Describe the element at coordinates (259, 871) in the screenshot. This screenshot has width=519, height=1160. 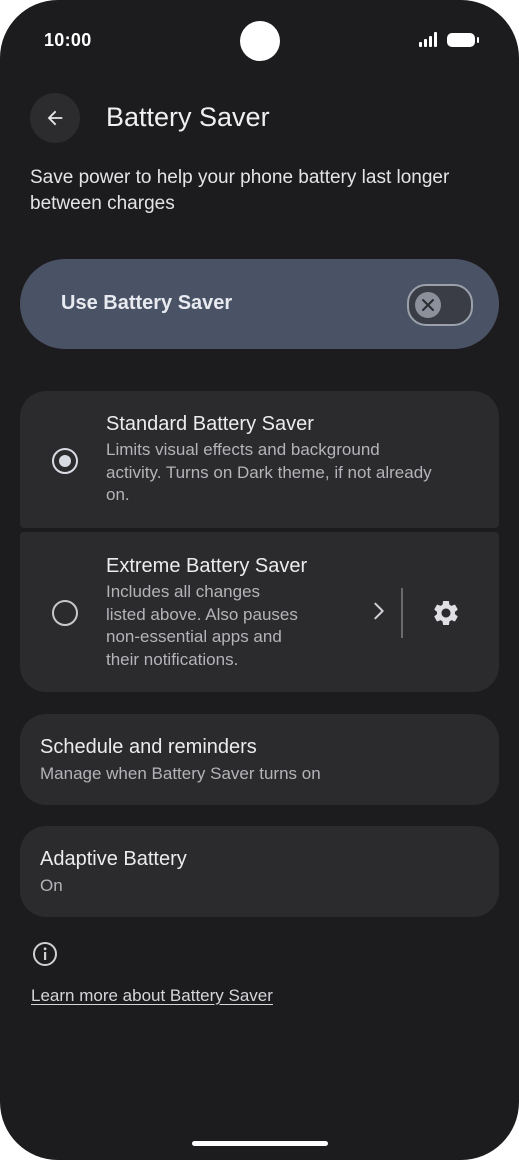
I see `adaptive-battery-item: Adaptive Battery On` at that location.